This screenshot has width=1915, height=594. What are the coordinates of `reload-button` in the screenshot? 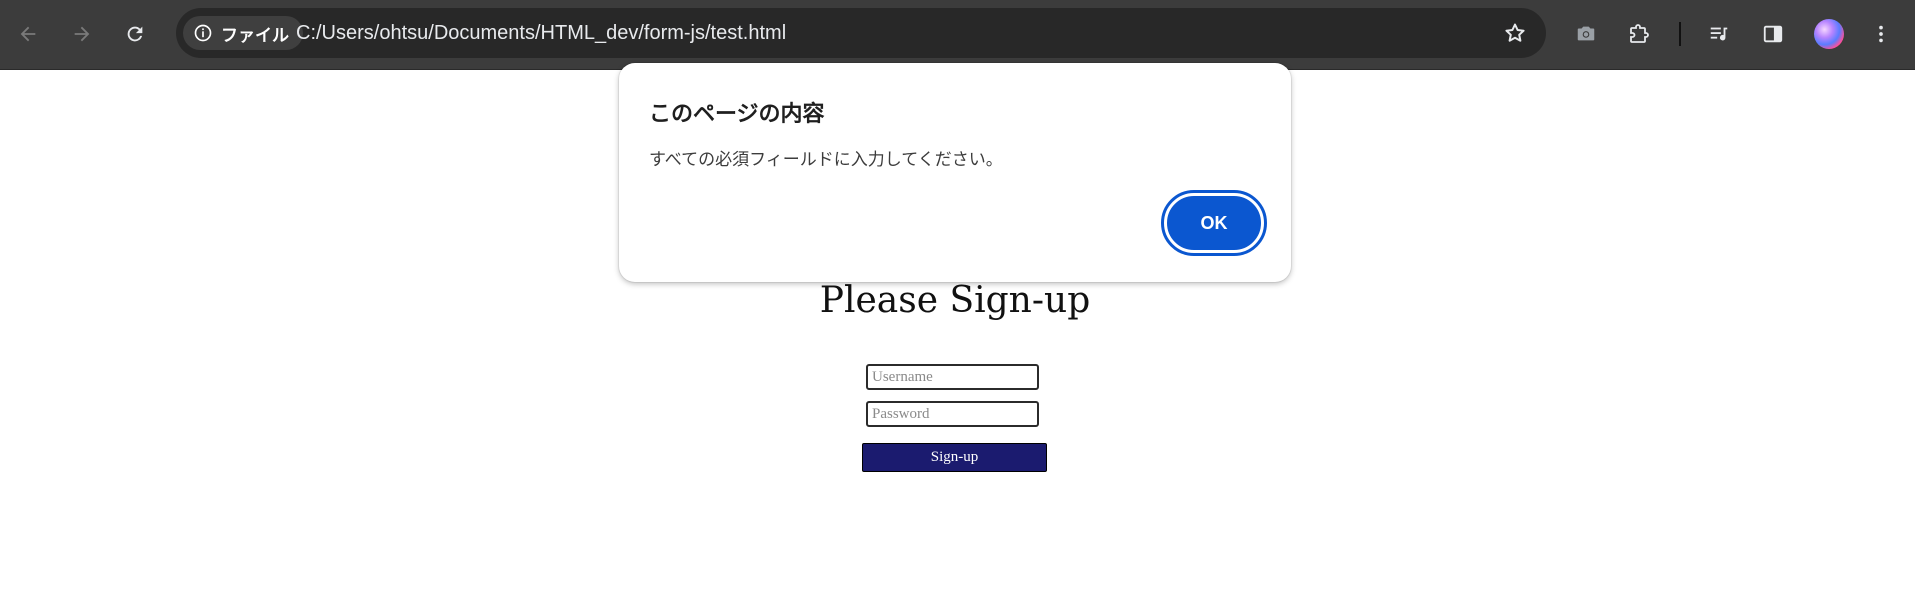 It's located at (135, 34).